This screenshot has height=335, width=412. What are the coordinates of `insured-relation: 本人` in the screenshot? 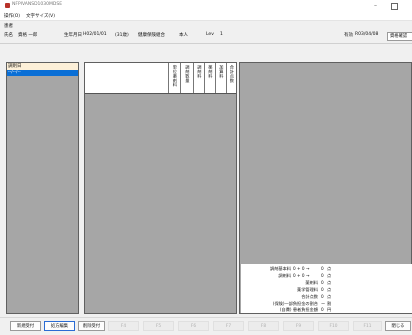 It's located at (183, 35).